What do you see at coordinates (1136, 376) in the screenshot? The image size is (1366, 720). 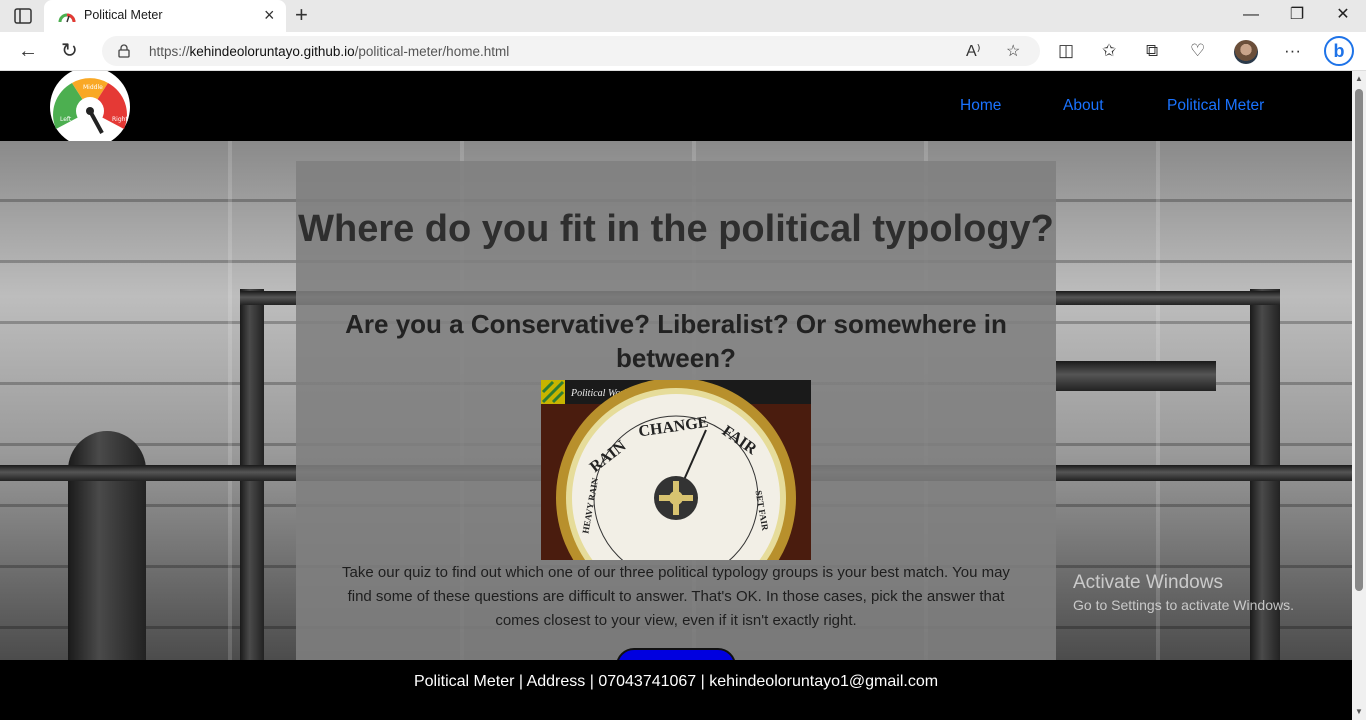 I see `pipe-decoration` at bounding box center [1136, 376].